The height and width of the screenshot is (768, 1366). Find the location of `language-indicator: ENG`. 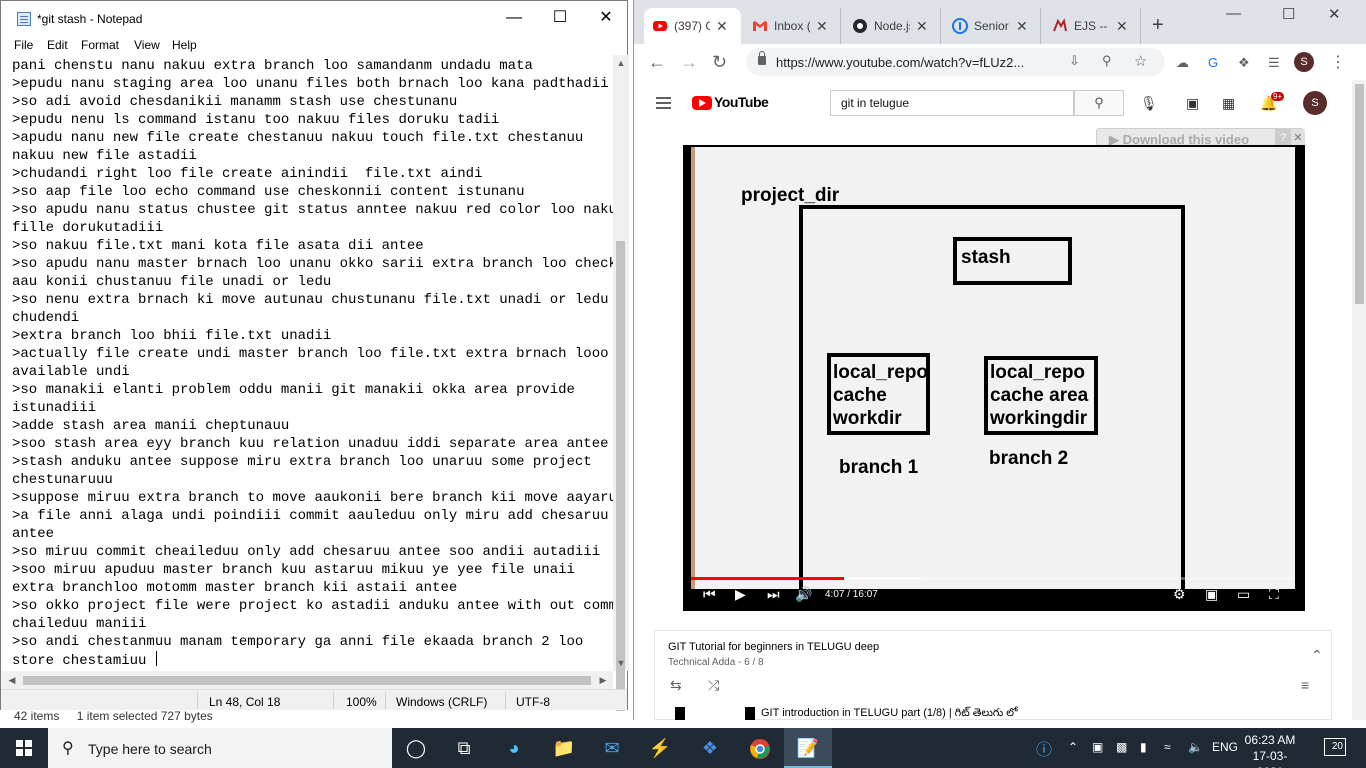

language-indicator: ENG is located at coordinates (1225, 747).